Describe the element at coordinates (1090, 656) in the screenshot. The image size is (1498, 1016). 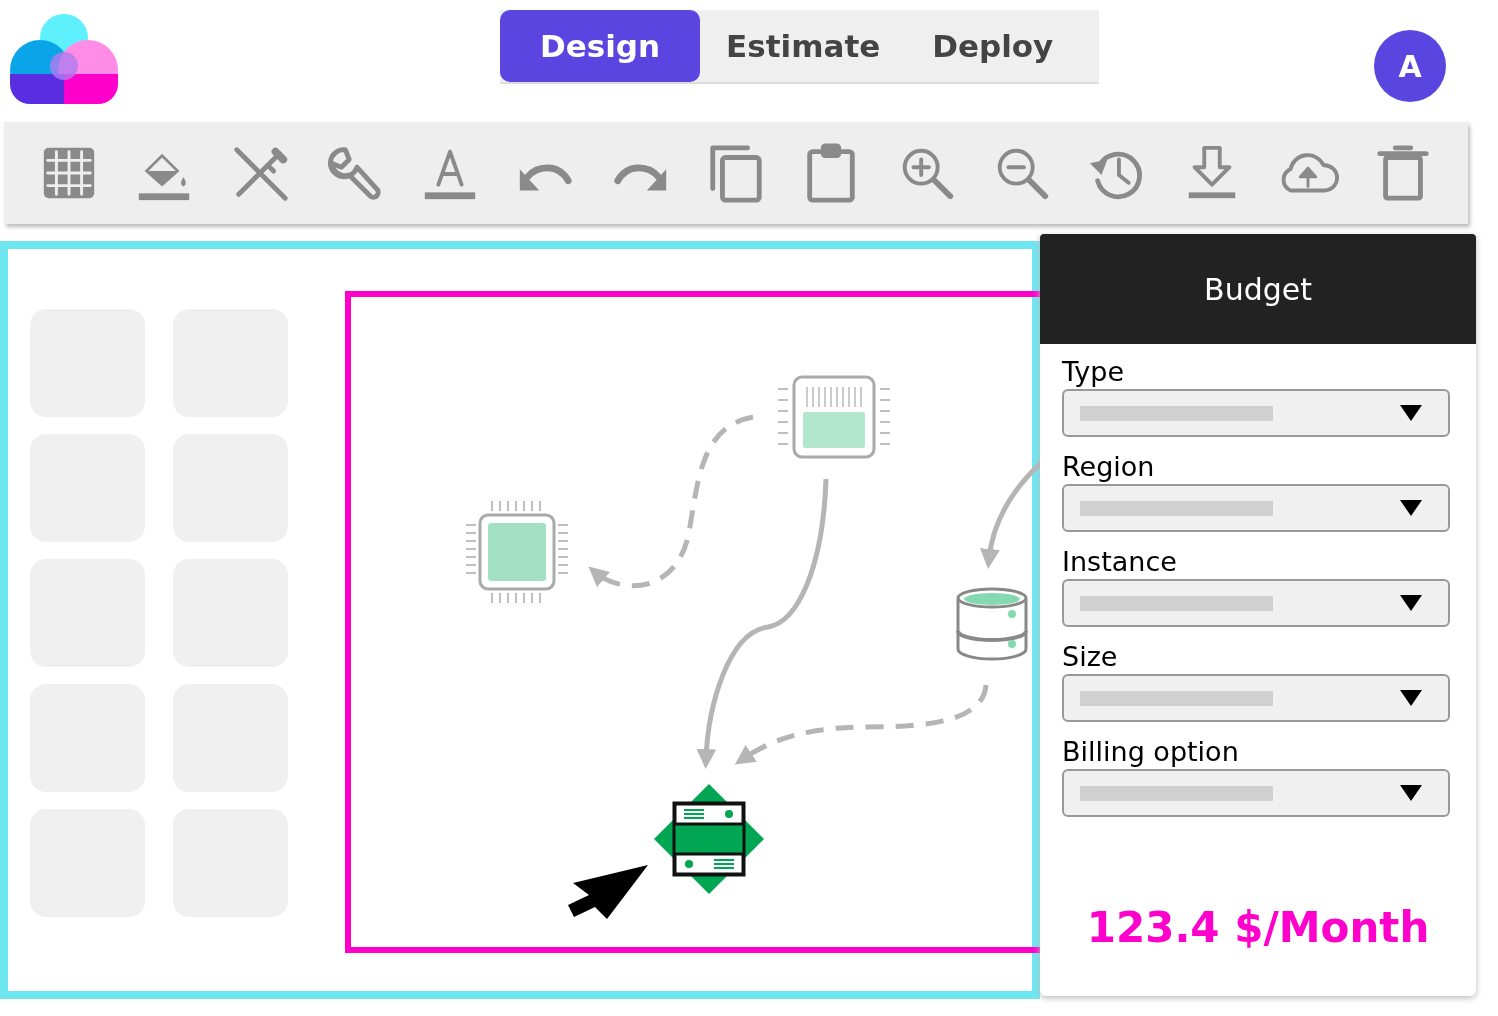
I see `field-label: Size` at that location.